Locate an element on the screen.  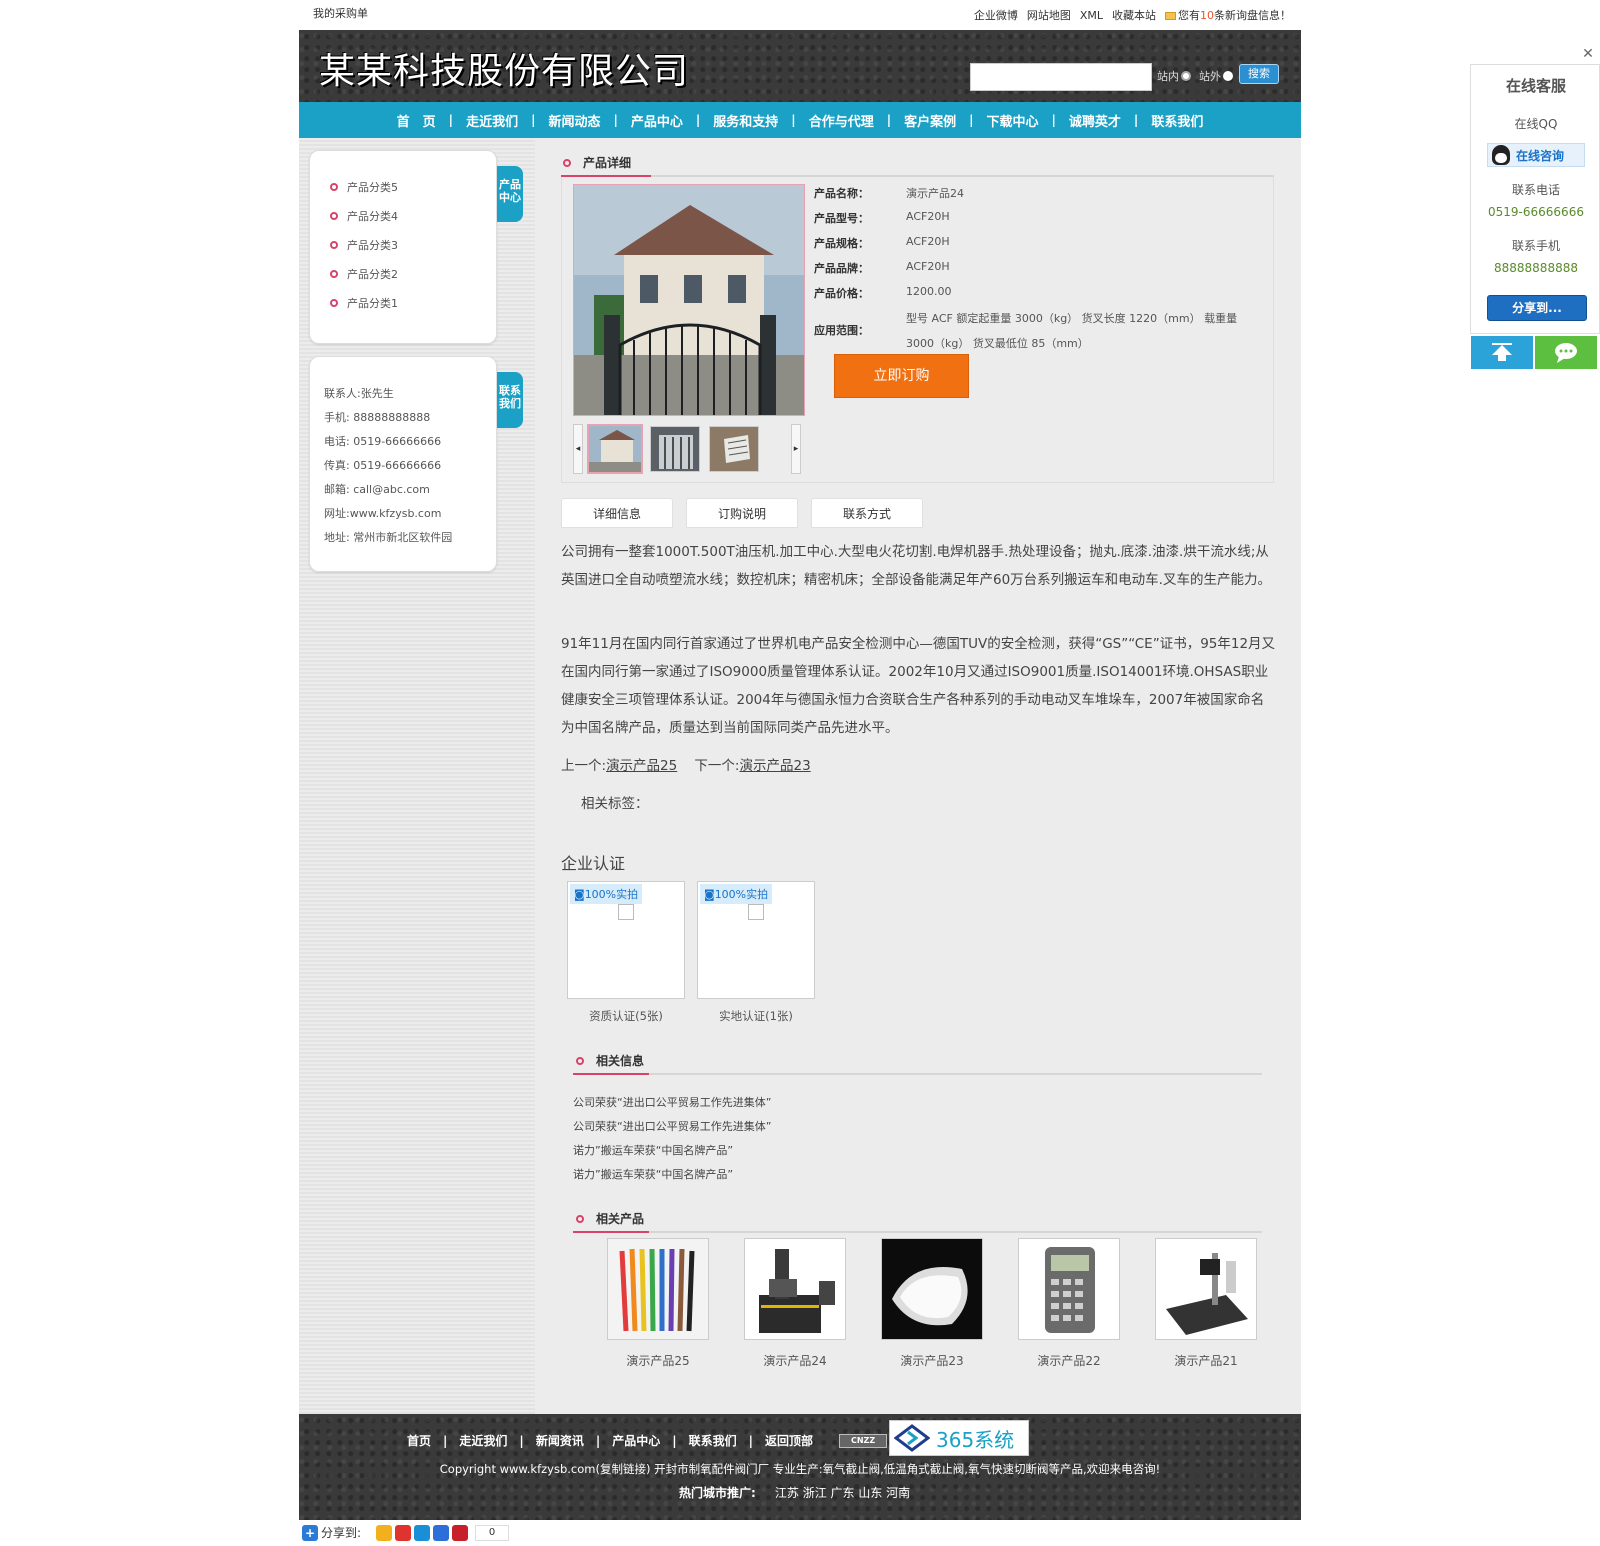
contact-website: 网址:www.kfzysb.com is located at coordinates (383, 513).